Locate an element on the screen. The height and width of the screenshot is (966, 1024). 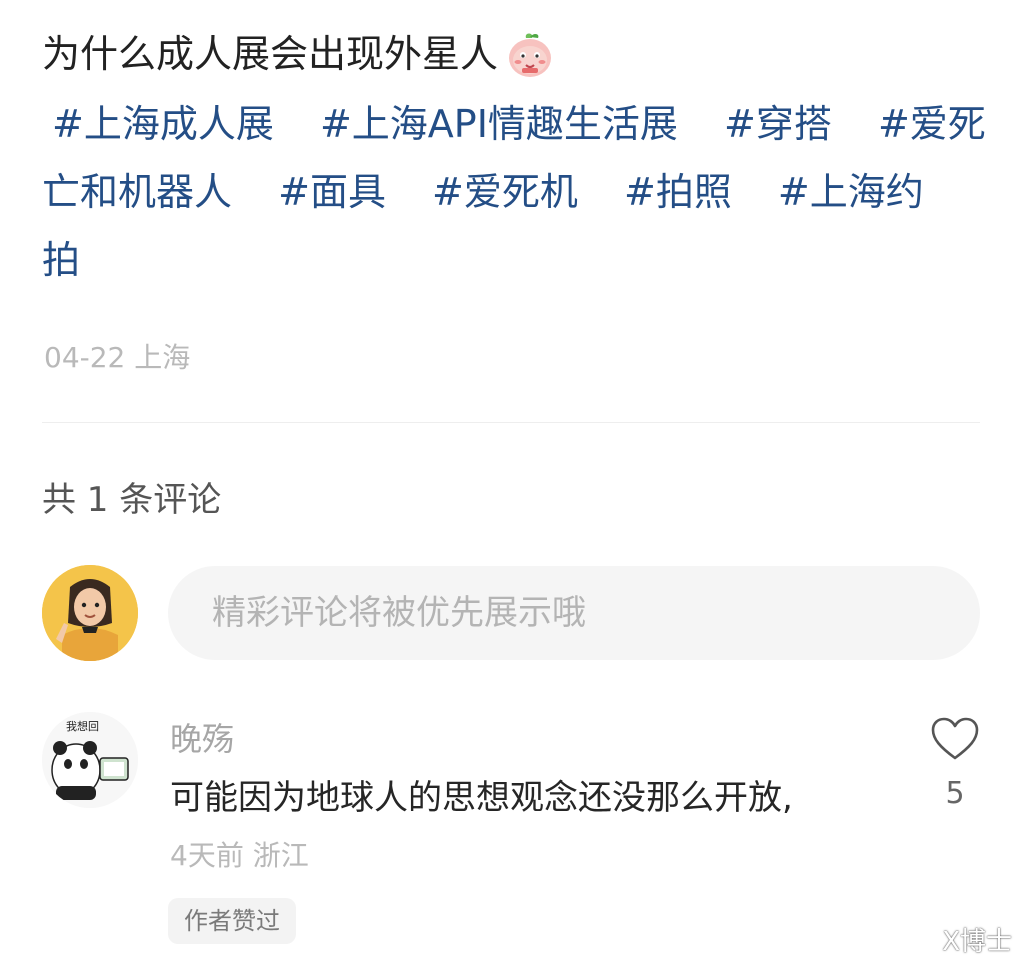
like-count: 5 is located at coordinates (955, 793).